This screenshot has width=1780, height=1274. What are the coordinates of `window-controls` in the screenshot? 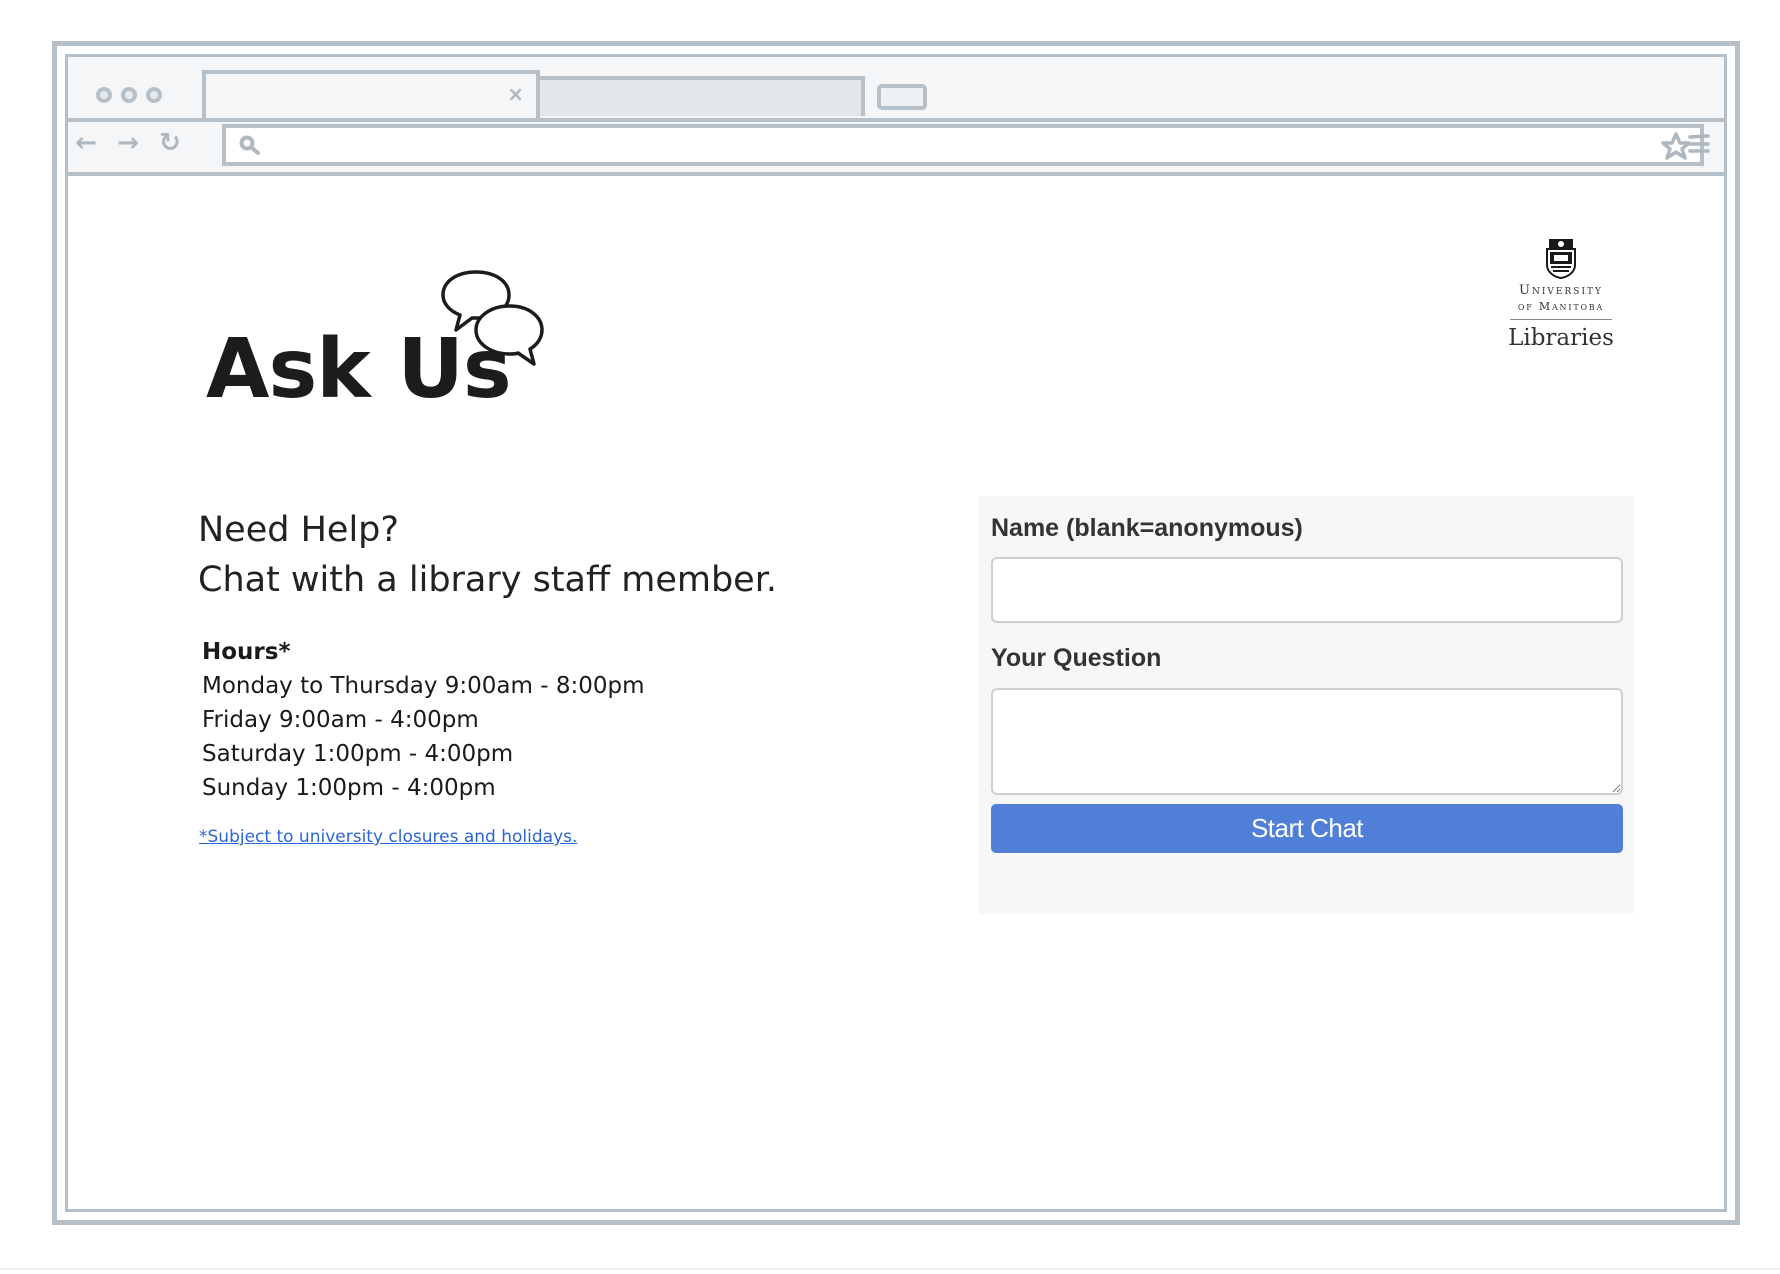 It's located at (129, 95).